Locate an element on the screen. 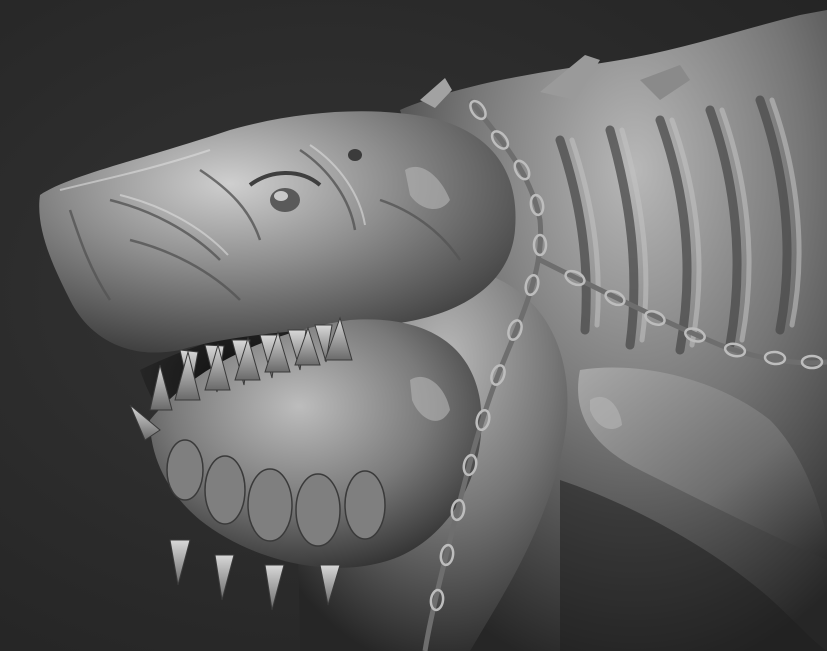 This screenshot has width=827, height=651. nostril is located at coordinates (355, 155).